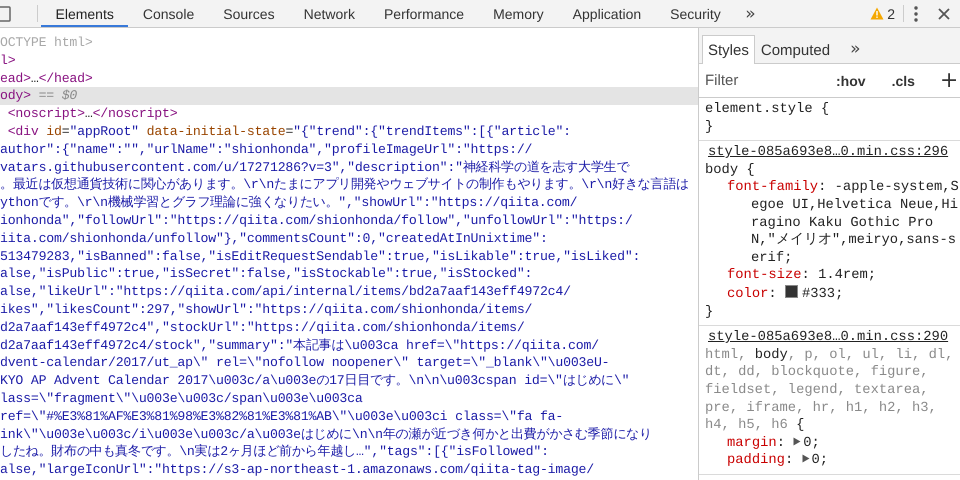  What do you see at coordinates (216, 131) in the screenshot?
I see `code-attribute-name: data-initial-state` at bounding box center [216, 131].